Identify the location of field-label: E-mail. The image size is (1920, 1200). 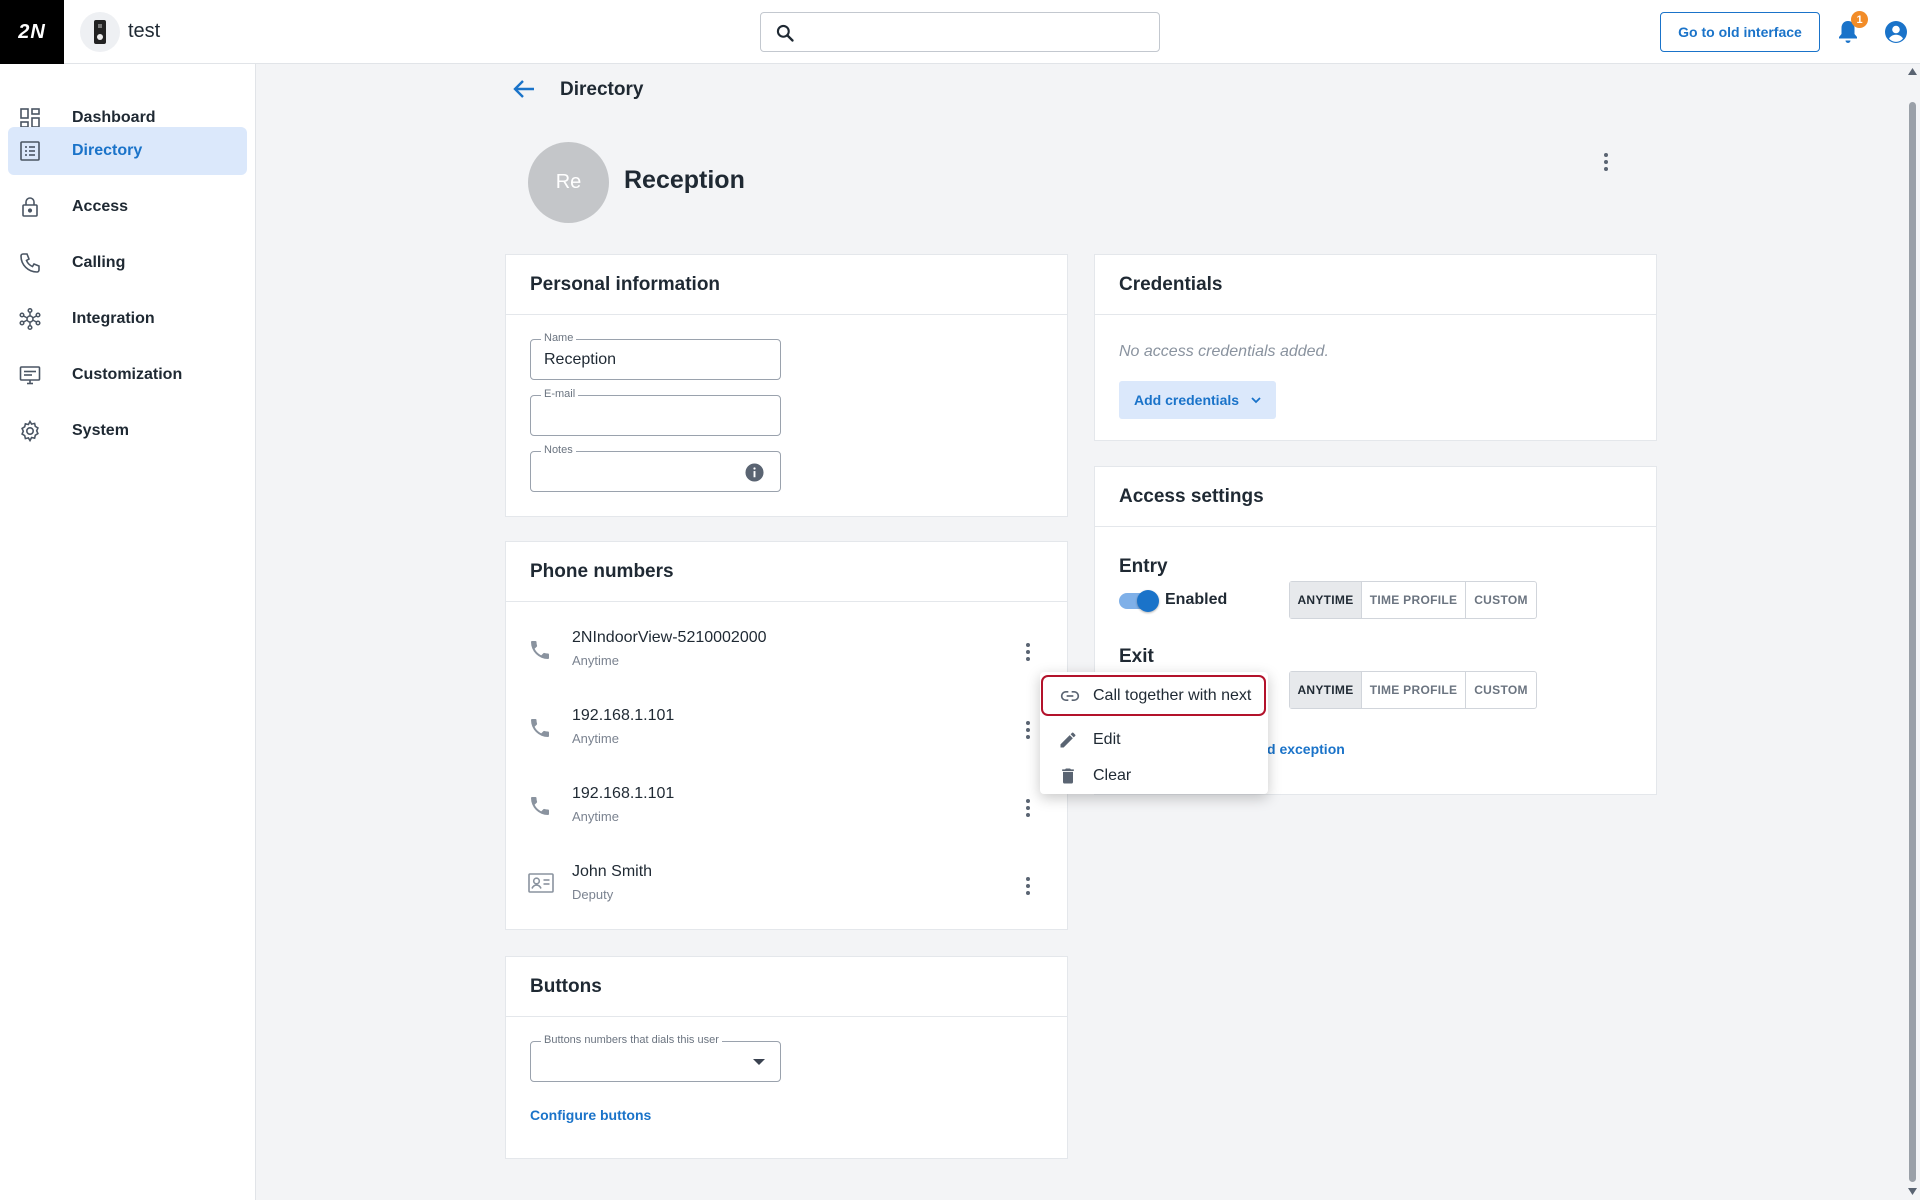
(560, 394).